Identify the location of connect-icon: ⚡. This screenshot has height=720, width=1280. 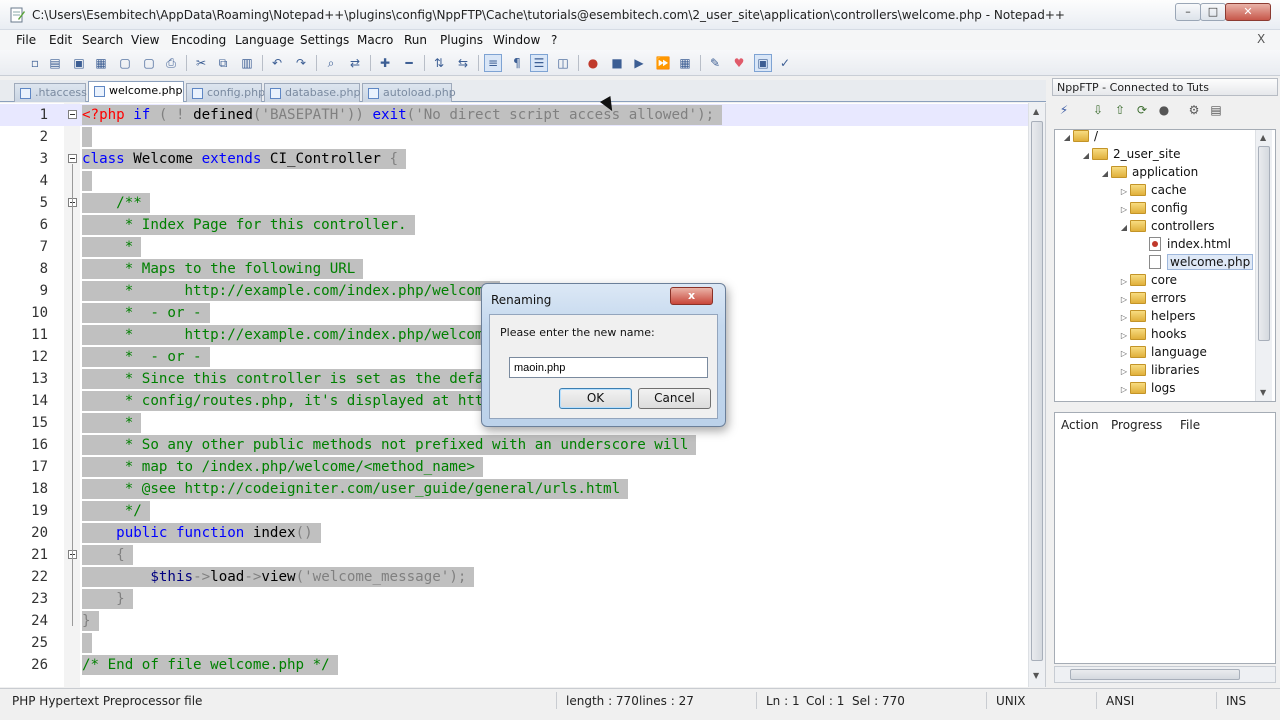
(1064, 110).